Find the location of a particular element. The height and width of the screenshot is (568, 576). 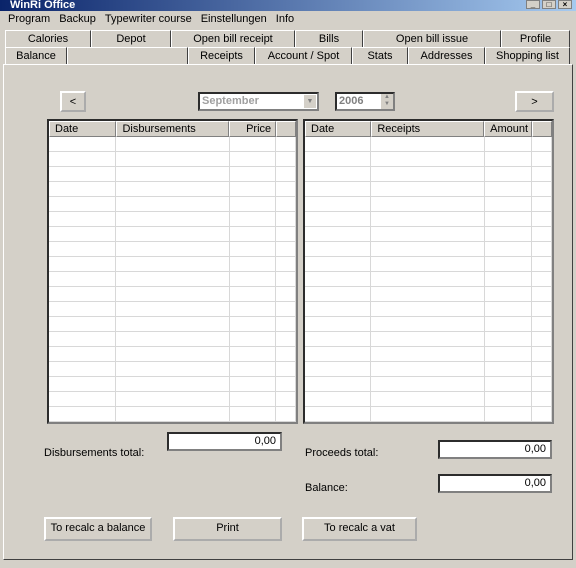

menu-program: Program is located at coordinates (27, 19).